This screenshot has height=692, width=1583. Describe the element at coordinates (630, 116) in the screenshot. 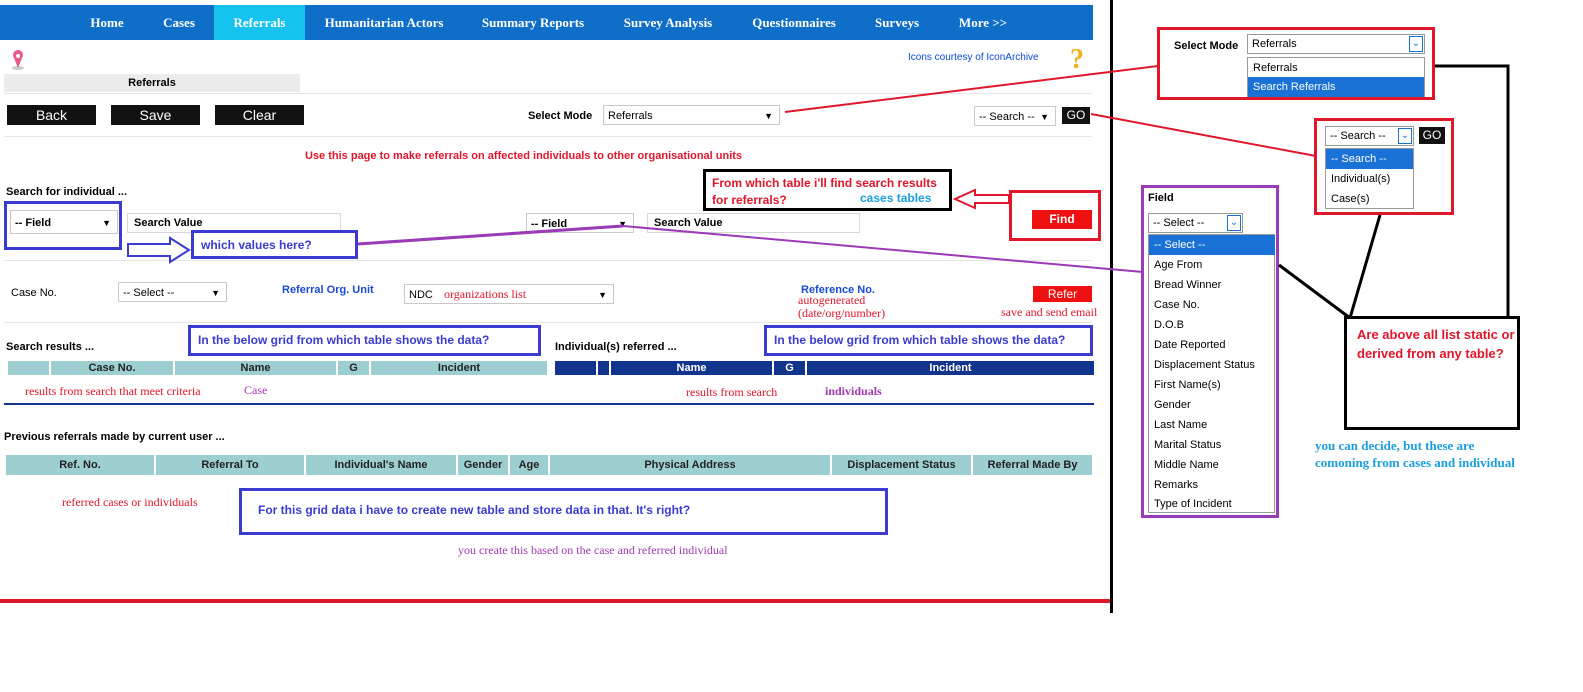

I see `select-mode-value: Referrals` at that location.